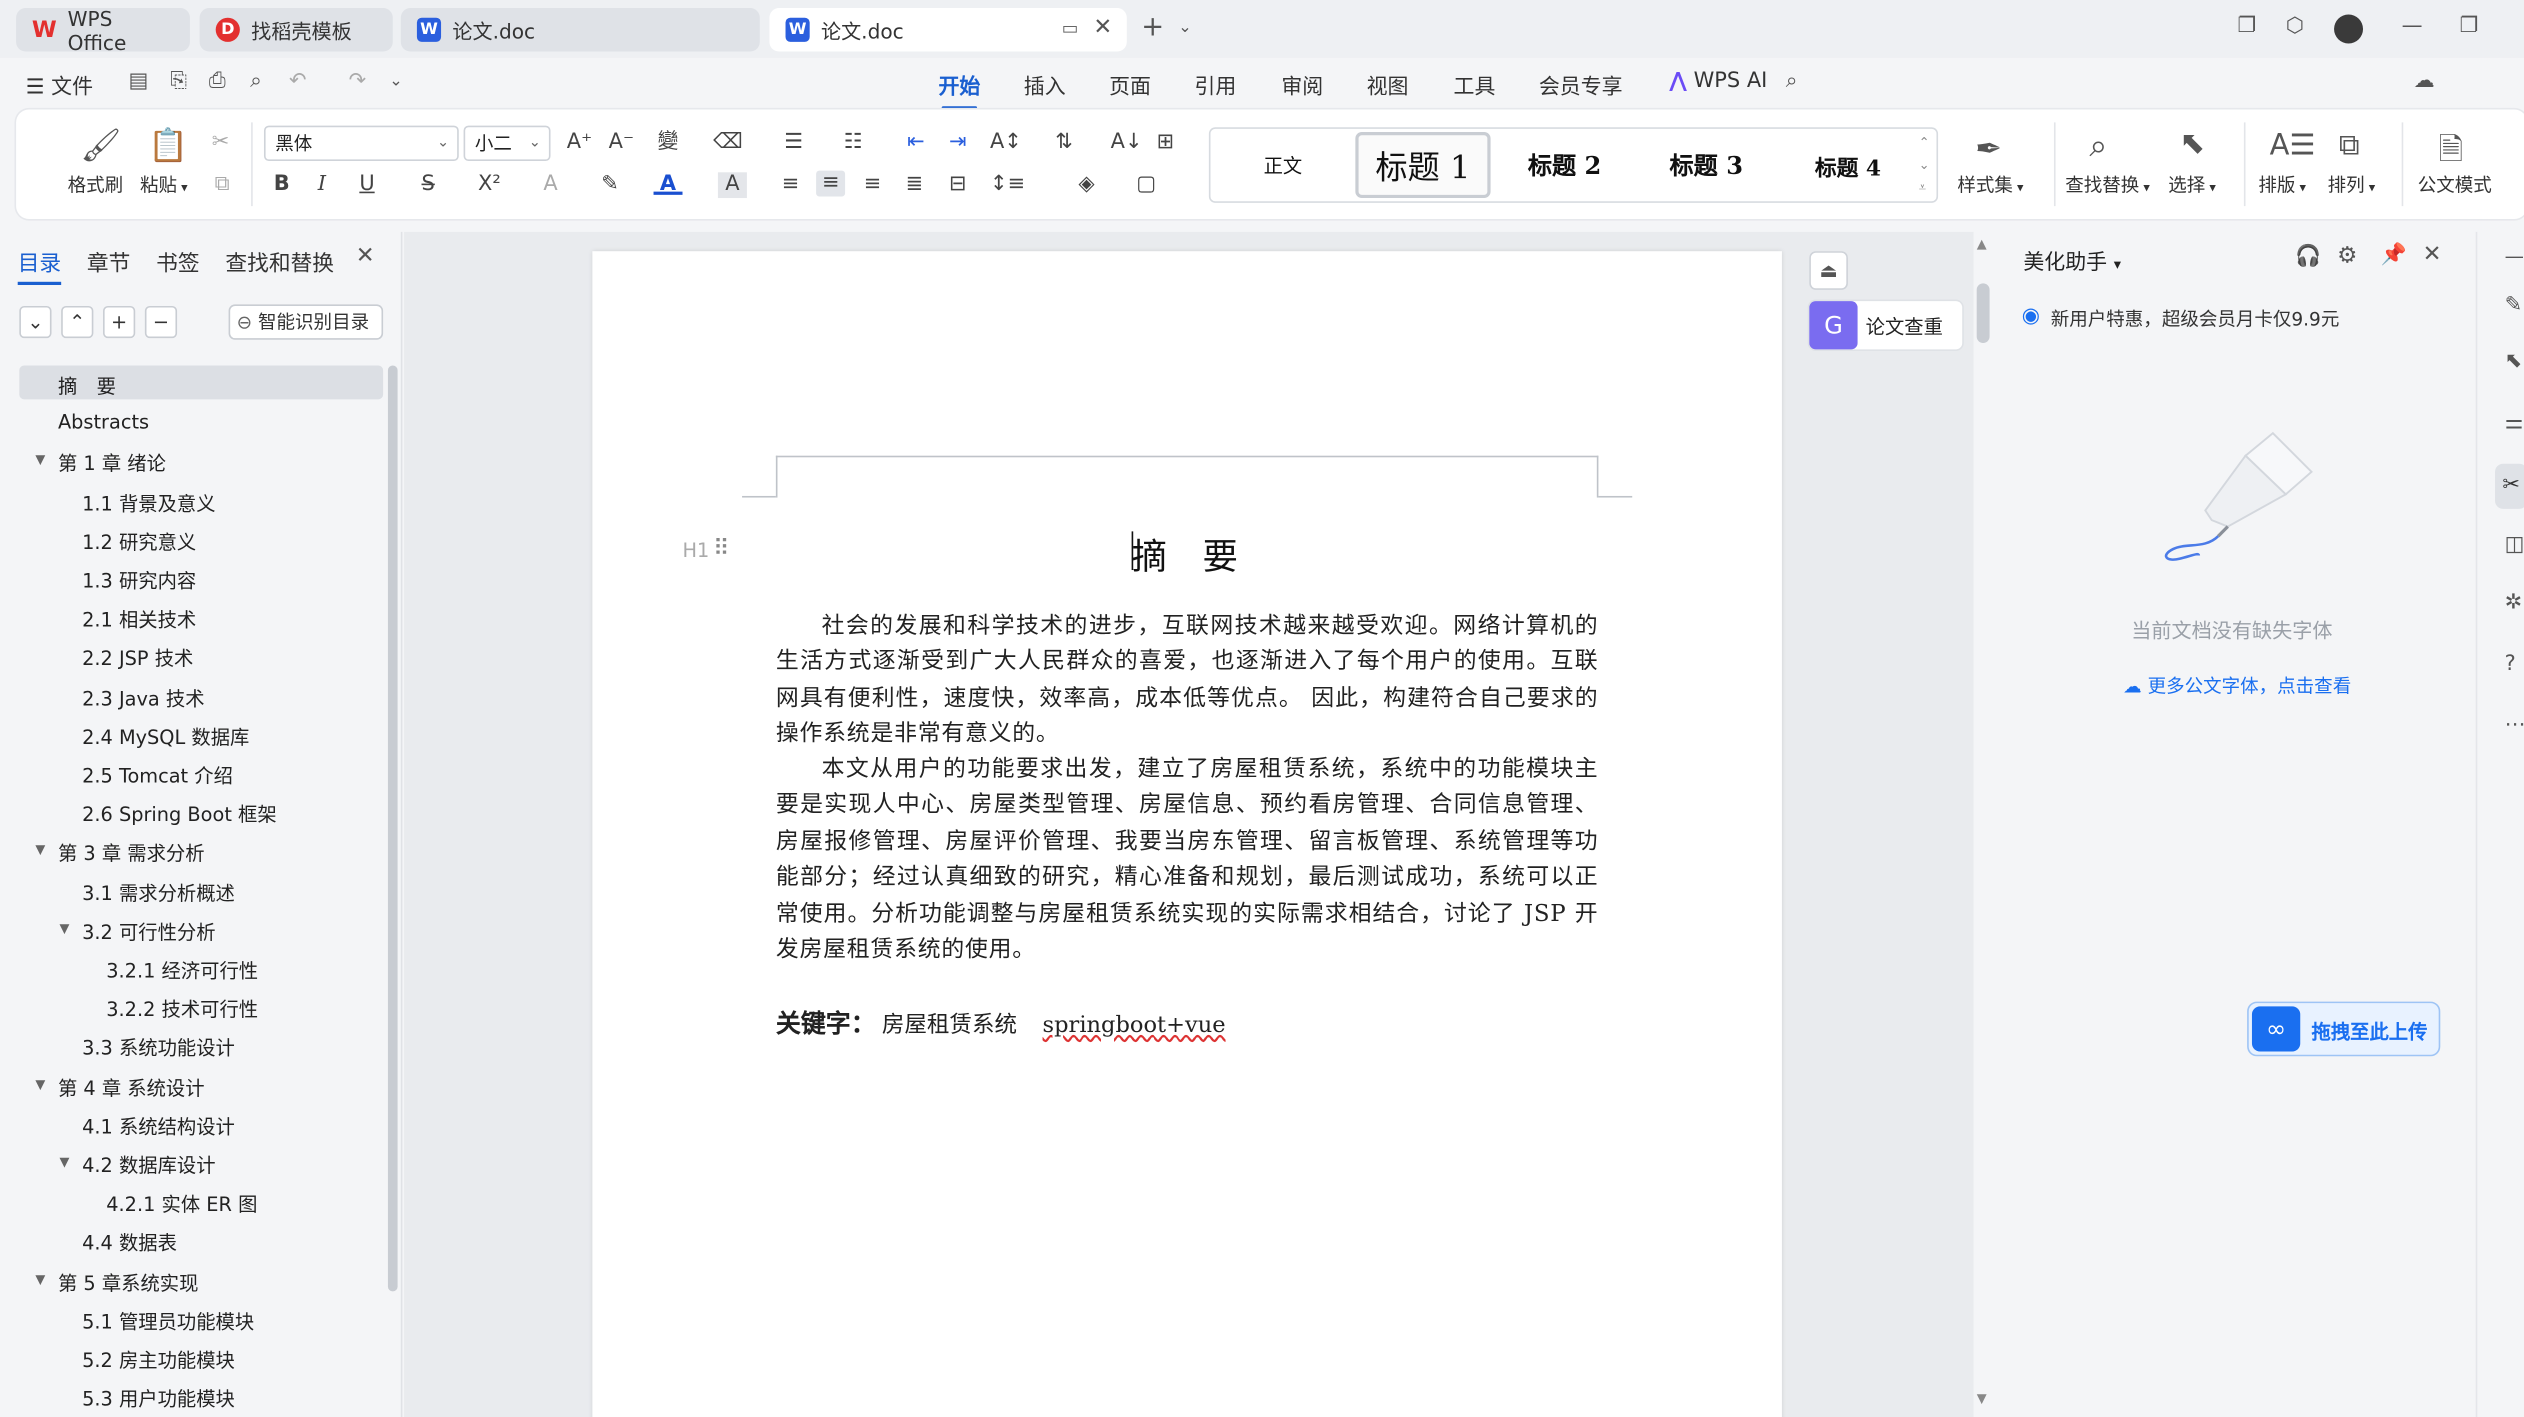  What do you see at coordinates (138, 931) in the screenshot?
I see `toc-item: ▼ 3.2 可行性分析` at bounding box center [138, 931].